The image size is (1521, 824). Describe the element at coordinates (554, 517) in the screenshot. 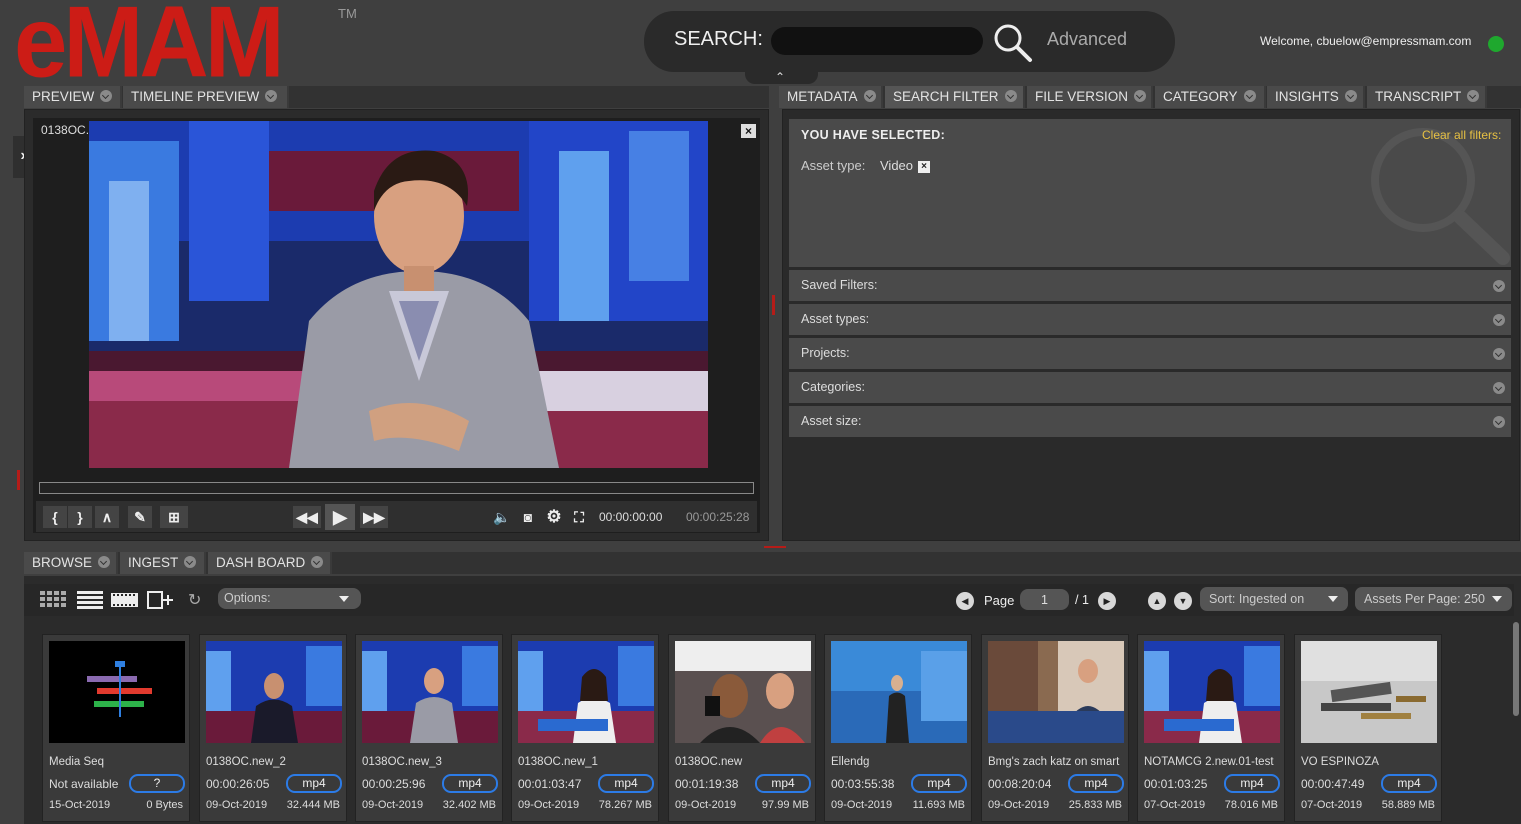

I see `gear-icon: ⚙` at that location.